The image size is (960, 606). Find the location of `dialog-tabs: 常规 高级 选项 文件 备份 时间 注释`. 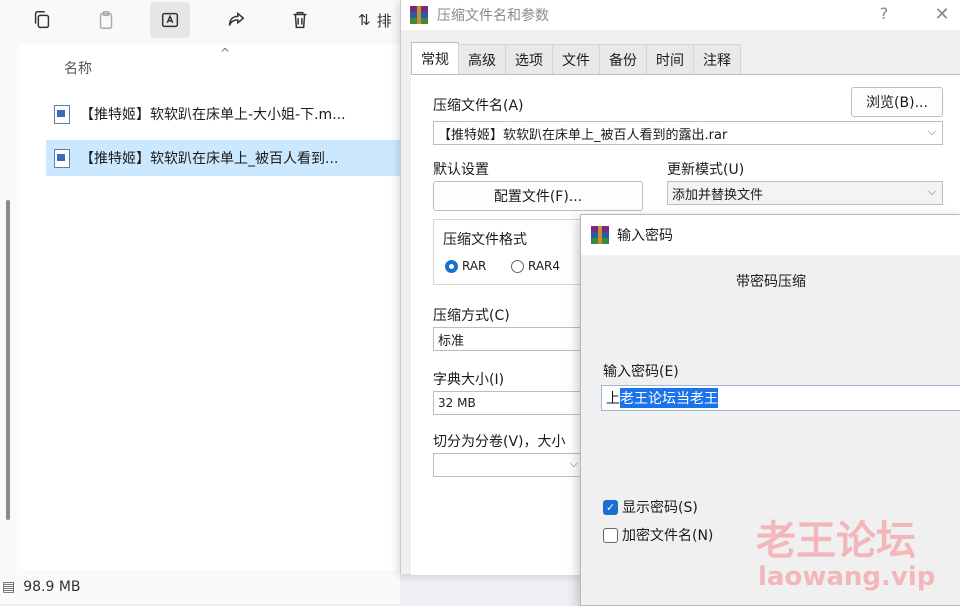

dialog-tabs: 常规 高级 选项 文件 备份 时间 注释 is located at coordinates (576, 58).